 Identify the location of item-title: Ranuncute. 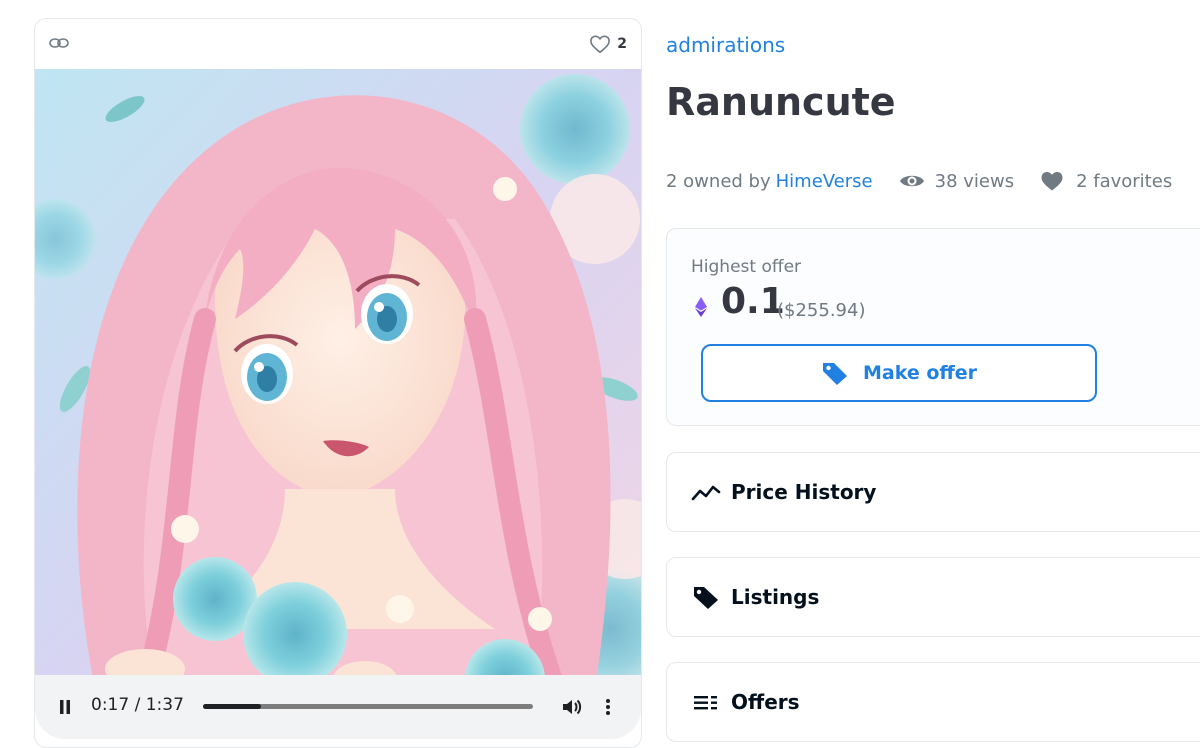
(781, 102).